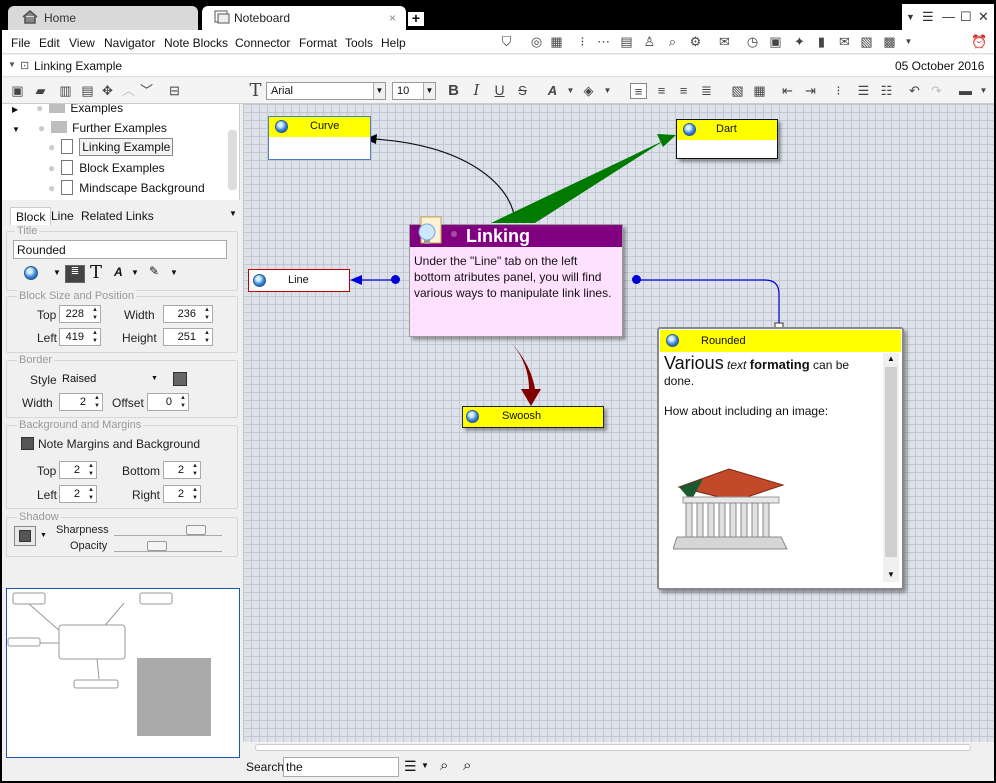 This screenshot has height=783, width=996. What do you see at coordinates (759, 91) in the screenshot?
I see `insert-table-icon: ▦` at bounding box center [759, 91].